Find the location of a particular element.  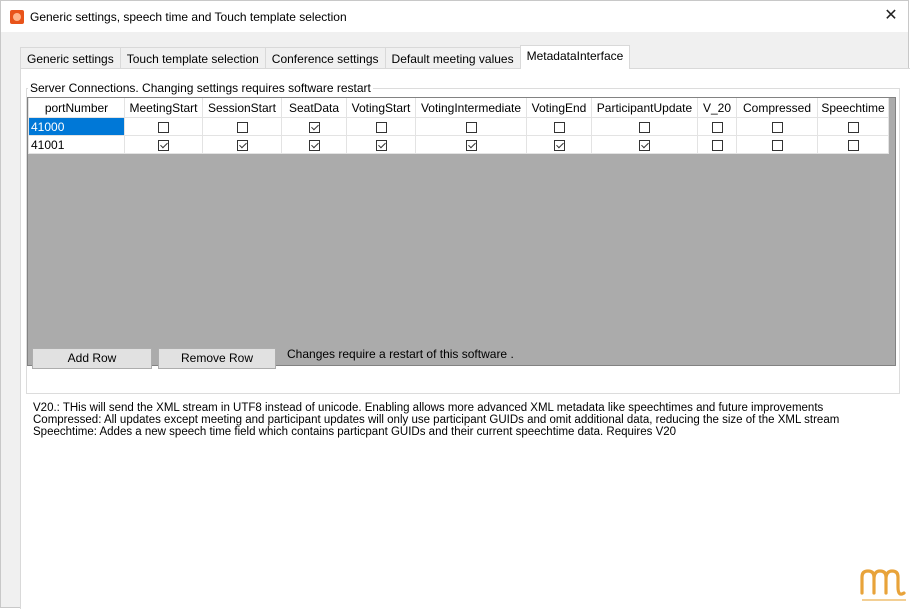

column-header-votingend: VotingEnd is located at coordinates (559, 108).